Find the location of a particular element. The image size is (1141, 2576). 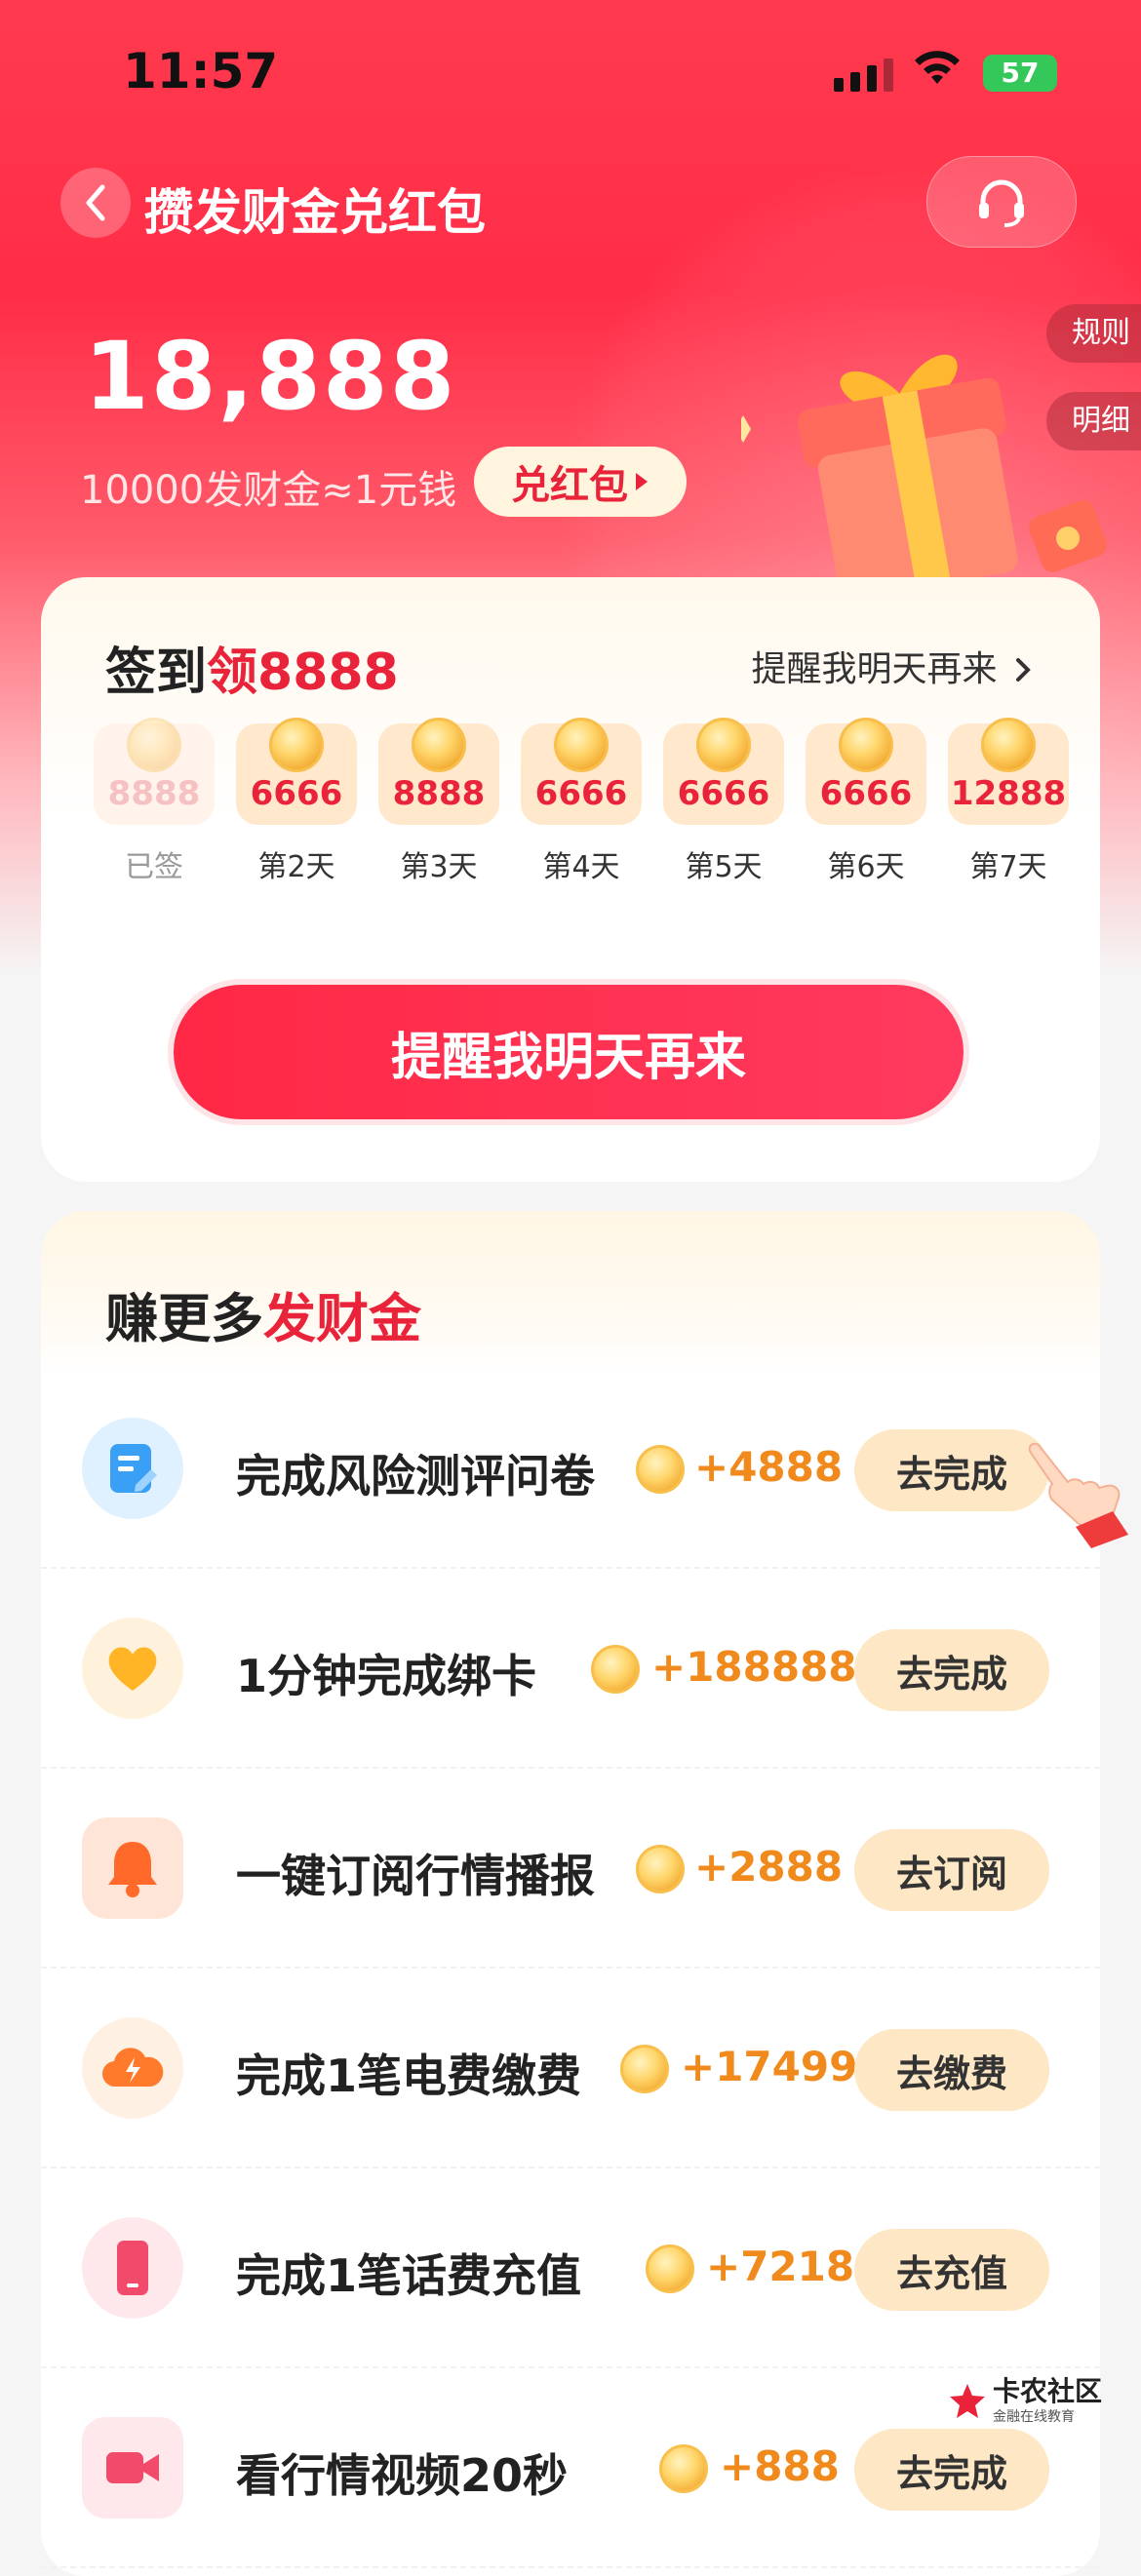

task-reward: +188888 is located at coordinates (754, 1667).